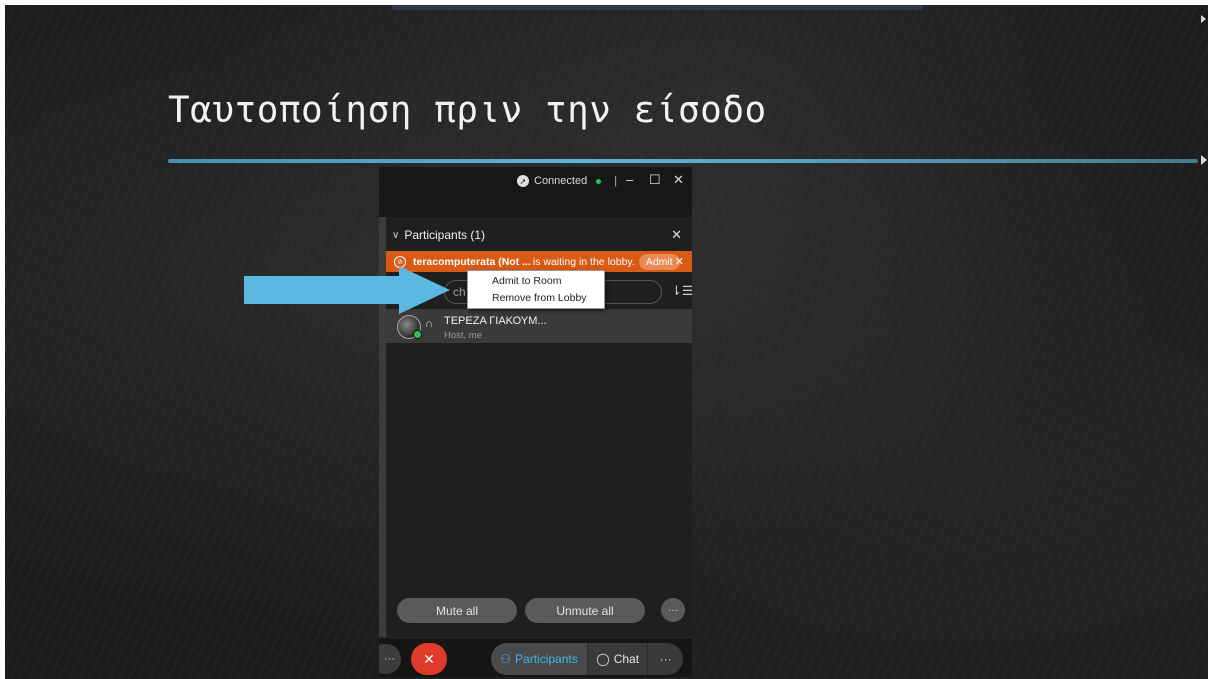 This screenshot has width=1208, height=679. Describe the element at coordinates (679, 261) in the screenshot. I see `dismiss-lobby-button: ✕` at that location.